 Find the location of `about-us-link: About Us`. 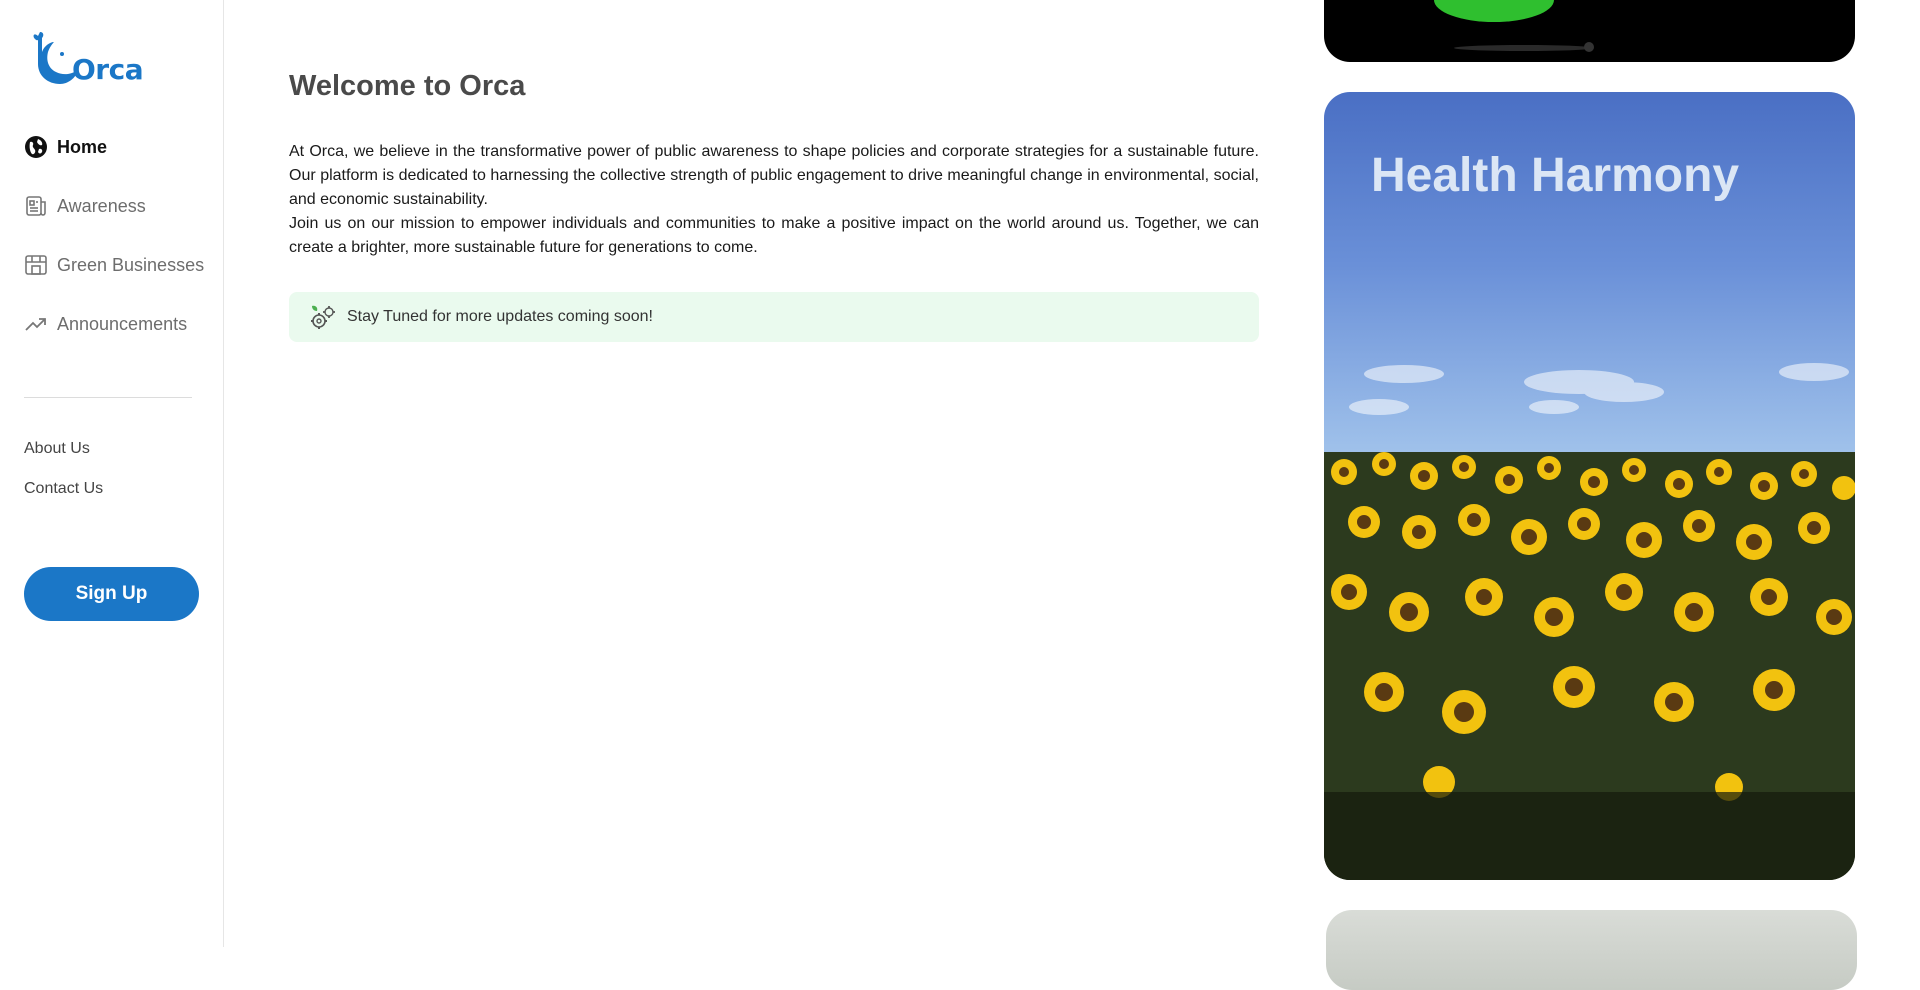

about-us-link: About Us is located at coordinates (63, 450).